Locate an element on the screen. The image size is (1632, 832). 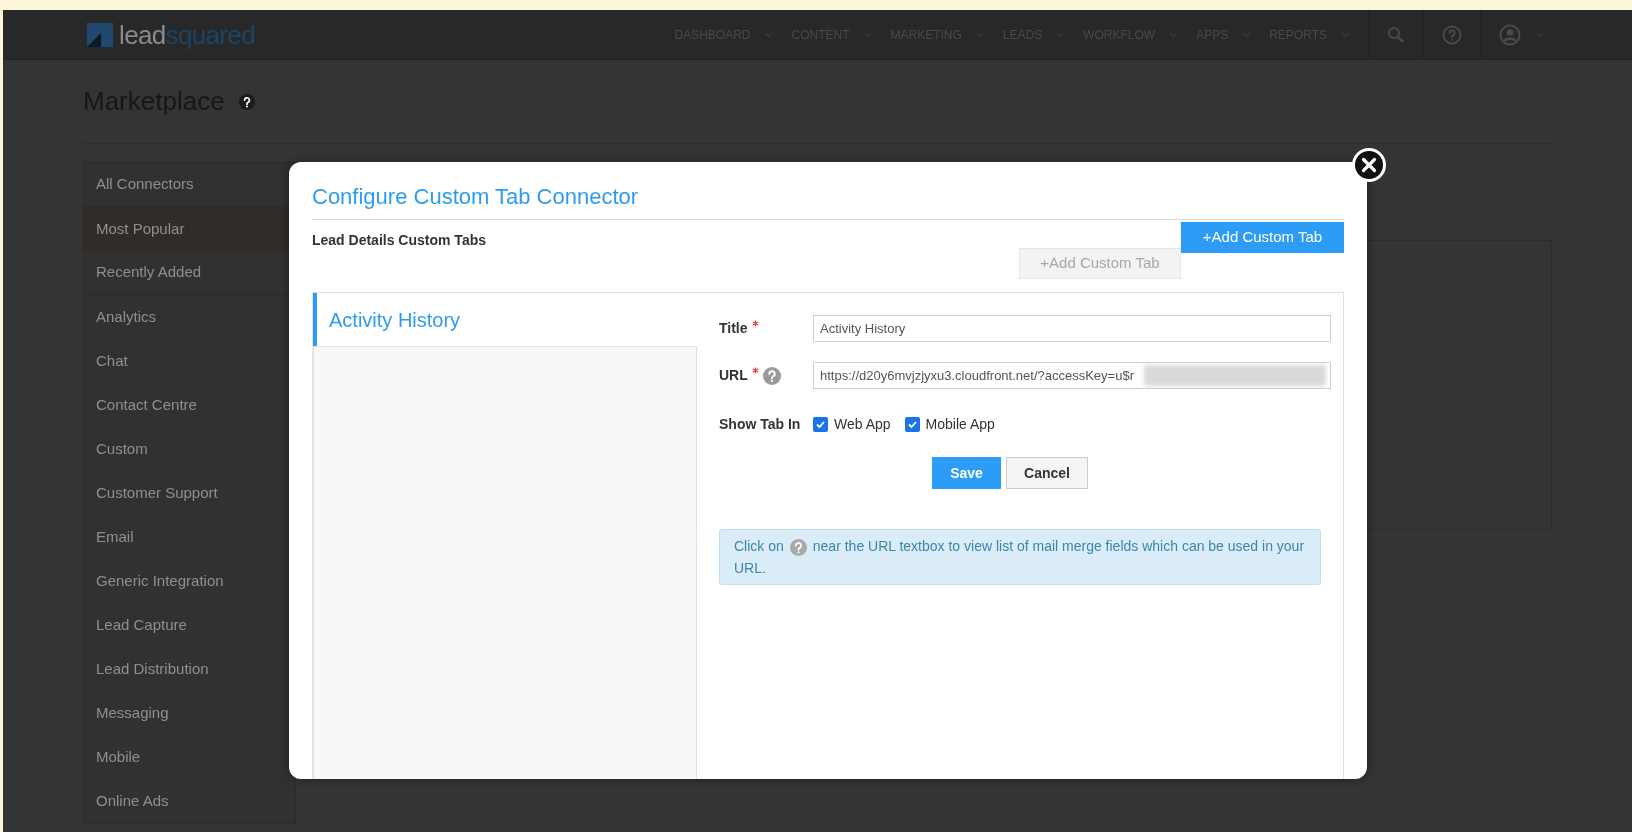
checkbox-label: Web App is located at coordinates (862, 424).